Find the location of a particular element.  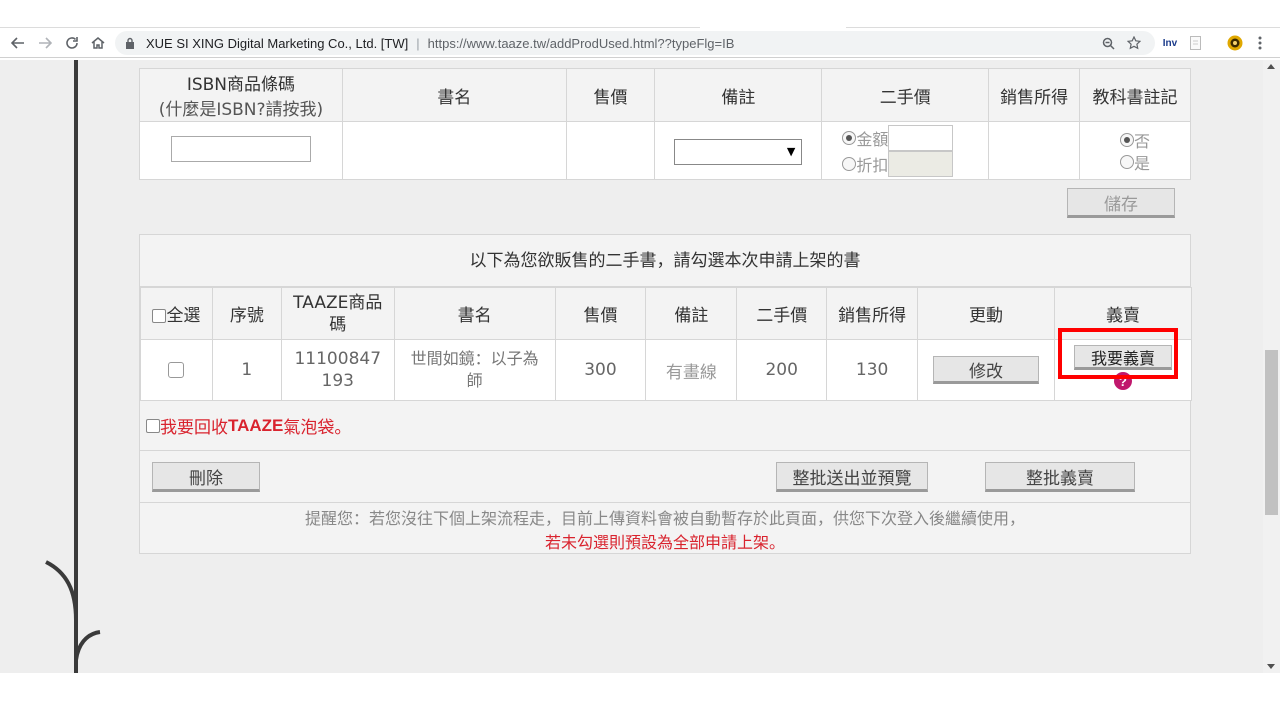

select-all-checkbox is located at coordinates (159, 316).